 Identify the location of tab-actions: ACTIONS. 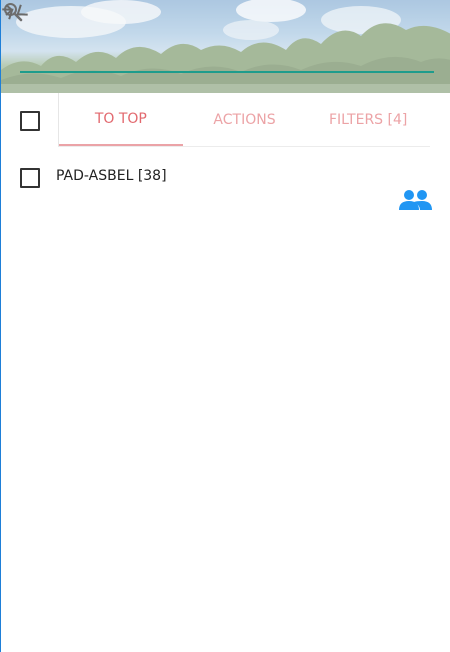
(245, 119).